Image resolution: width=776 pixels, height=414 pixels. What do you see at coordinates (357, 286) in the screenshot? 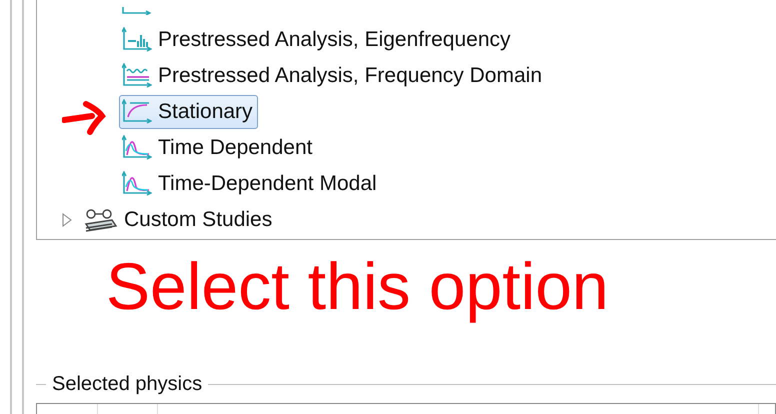
I see `annotation-text: Select this option` at bounding box center [357, 286].